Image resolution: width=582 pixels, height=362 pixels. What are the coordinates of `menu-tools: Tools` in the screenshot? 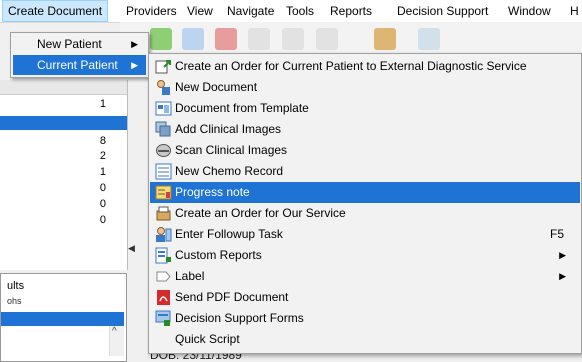 It's located at (300, 11).